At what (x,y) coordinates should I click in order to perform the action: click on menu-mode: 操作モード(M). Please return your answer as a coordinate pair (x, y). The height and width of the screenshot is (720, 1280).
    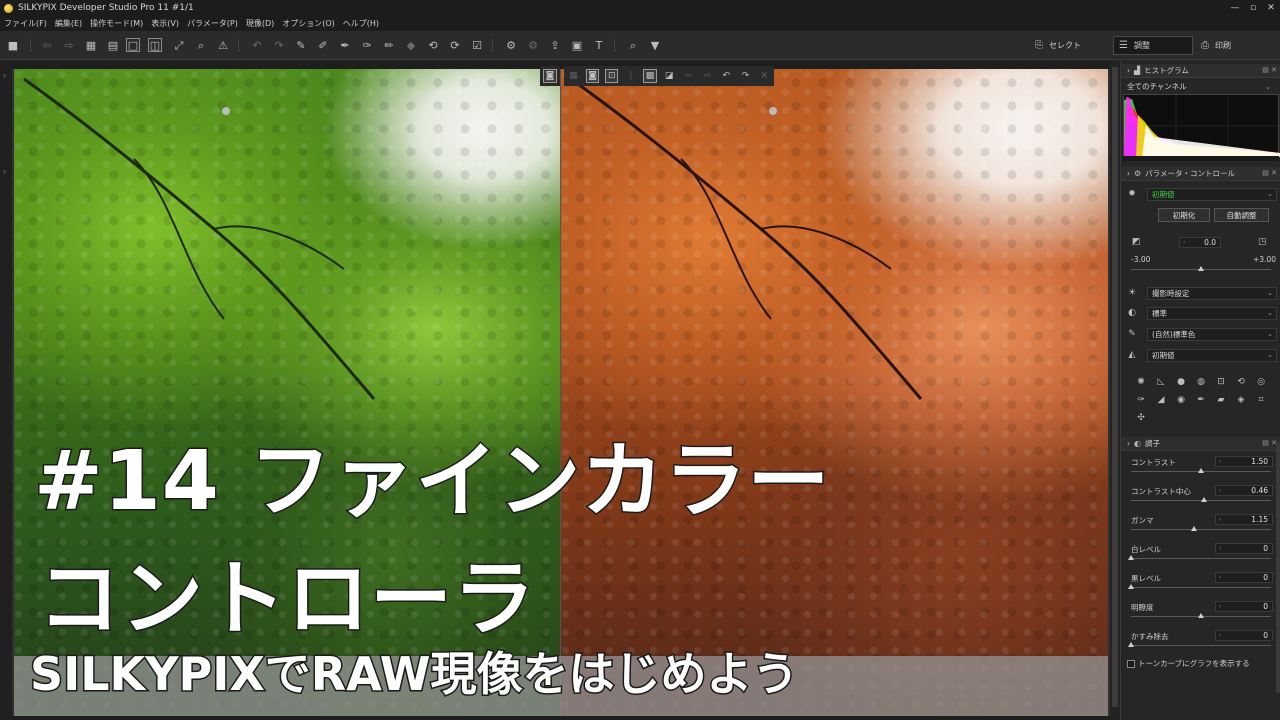
    Looking at the image, I should click on (116, 23).